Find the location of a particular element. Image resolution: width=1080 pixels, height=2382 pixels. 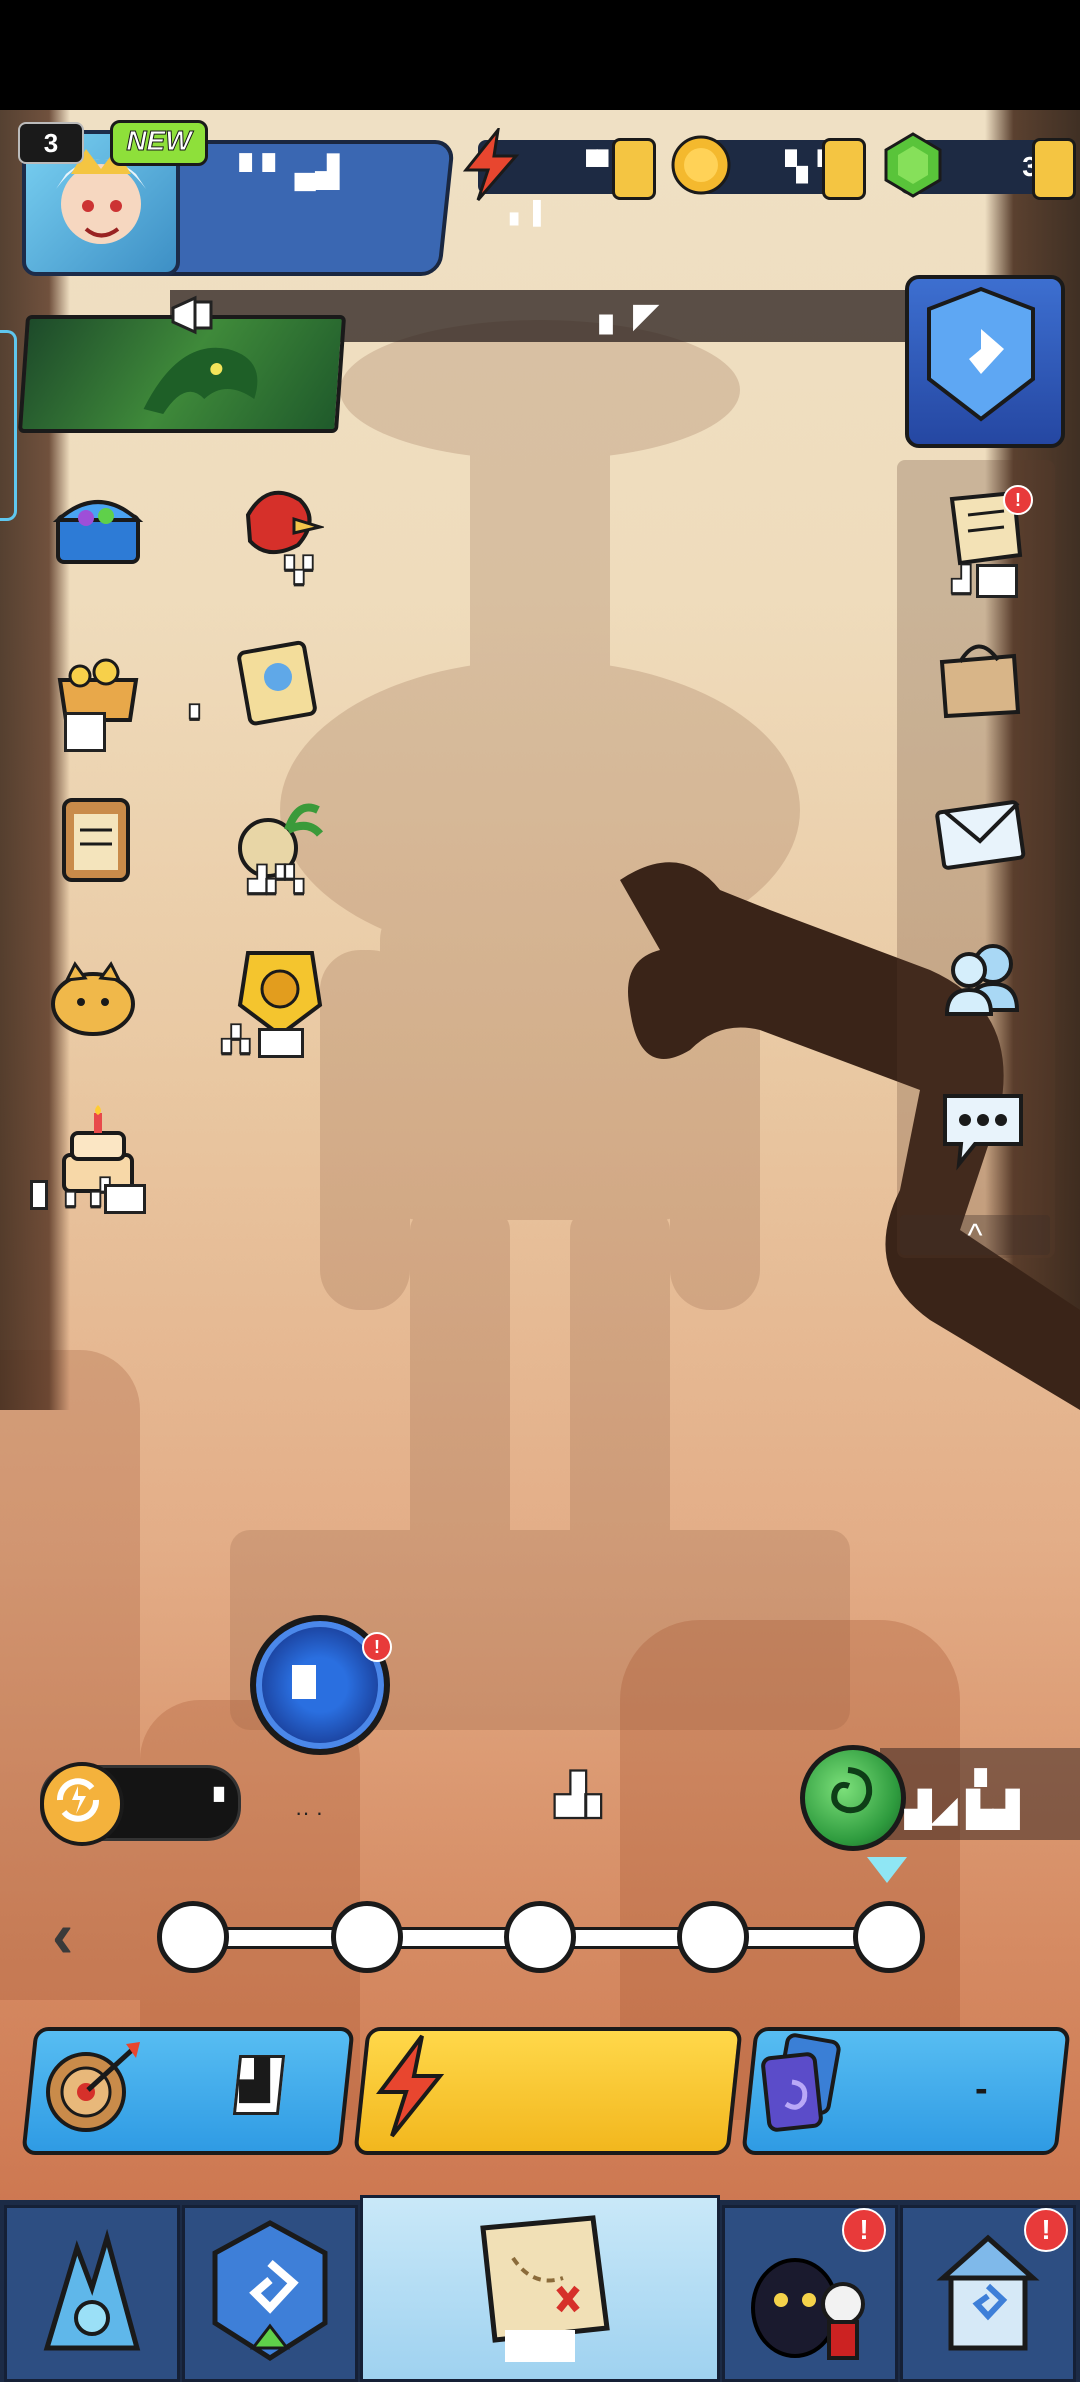

lightning-icon is located at coordinates (491, 164).